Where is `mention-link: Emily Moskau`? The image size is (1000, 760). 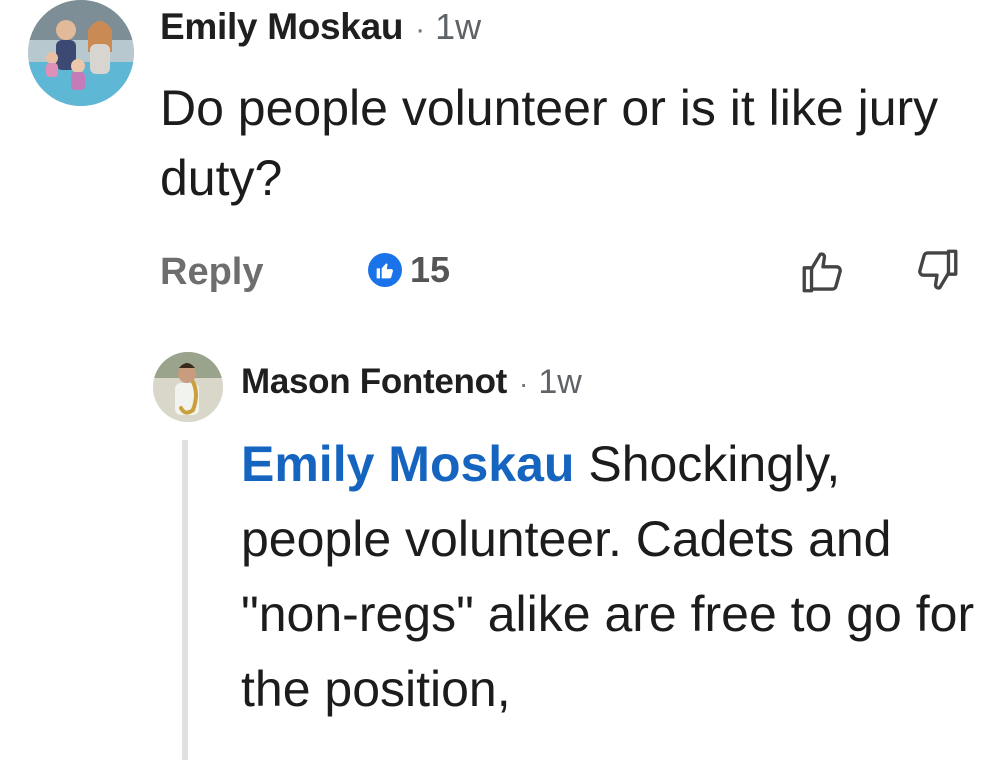
mention-link: Emily Moskau is located at coordinates (407, 464).